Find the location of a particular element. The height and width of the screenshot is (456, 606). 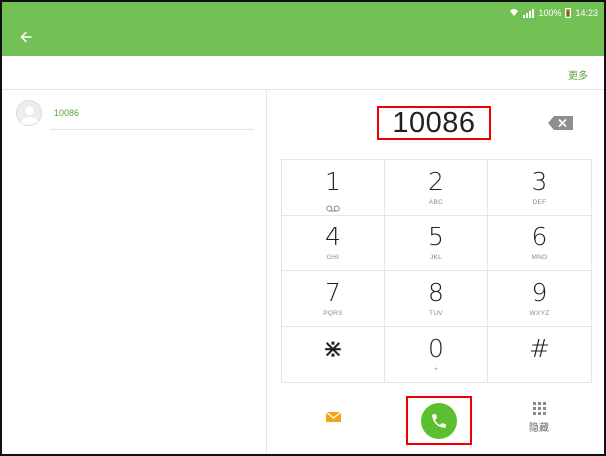

battery-percent: 100% is located at coordinates (550, 13).